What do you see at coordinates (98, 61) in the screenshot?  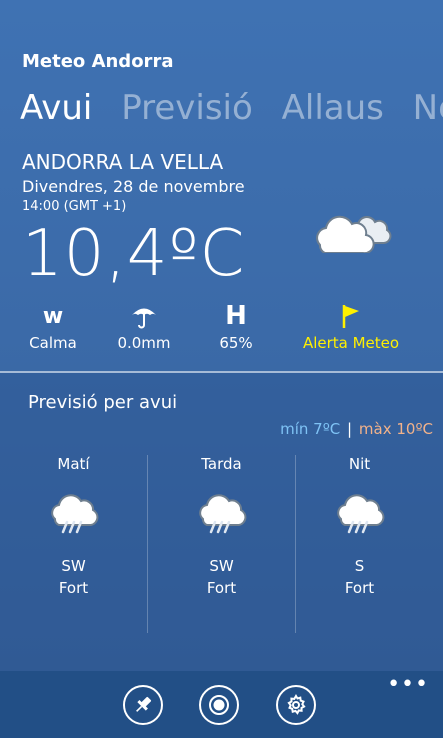 I see `app-title: Meteo Andorra` at bounding box center [98, 61].